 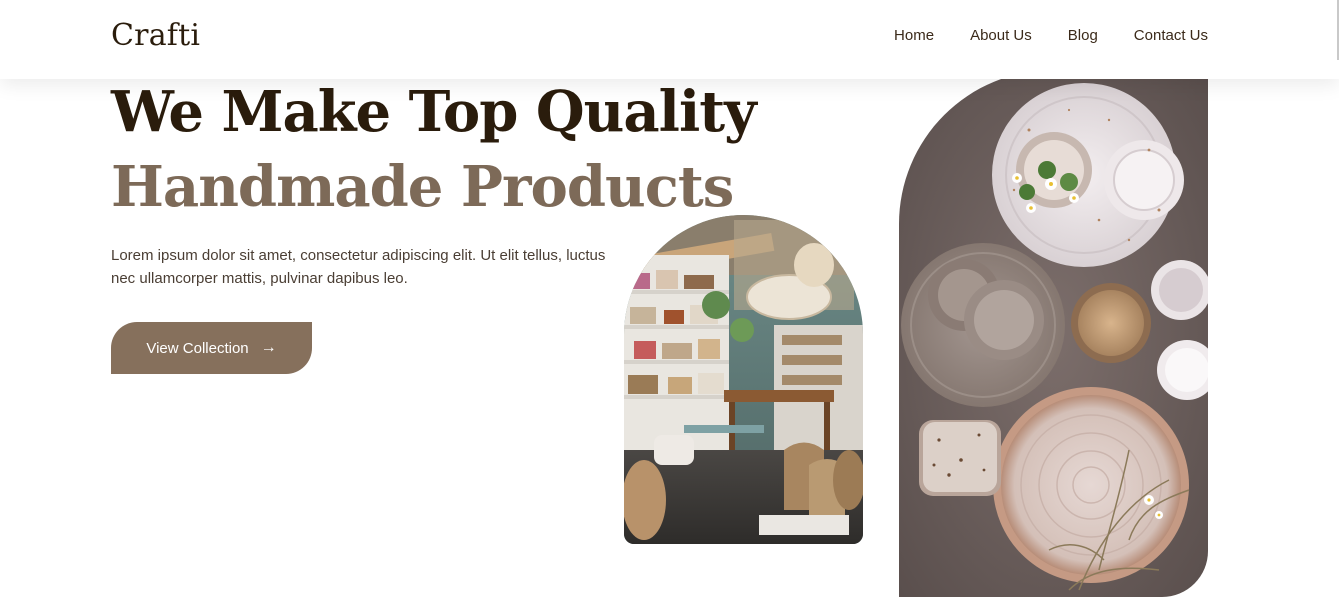 What do you see at coordinates (422, 187) in the screenshot?
I see `hero-title-line-2: Handmade Products` at bounding box center [422, 187].